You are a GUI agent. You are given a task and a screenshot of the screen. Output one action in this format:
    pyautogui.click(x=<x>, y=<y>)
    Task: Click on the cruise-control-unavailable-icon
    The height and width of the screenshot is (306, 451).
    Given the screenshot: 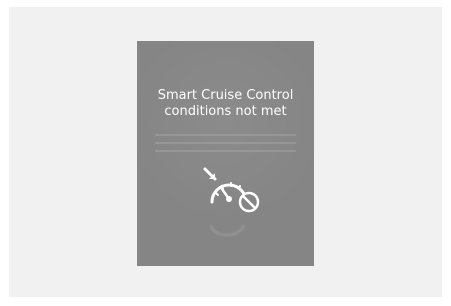 What is the action you would take?
    pyautogui.click(x=234, y=192)
    